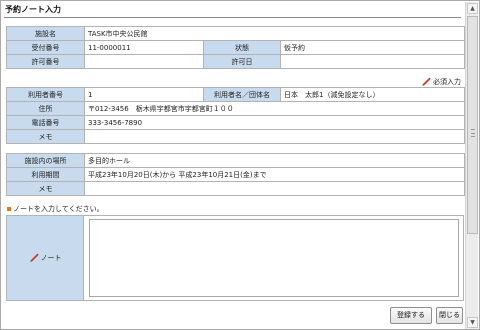  What do you see at coordinates (274, 33) in the screenshot?
I see `facility-value: TASK市中央公民館` at bounding box center [274, 33].